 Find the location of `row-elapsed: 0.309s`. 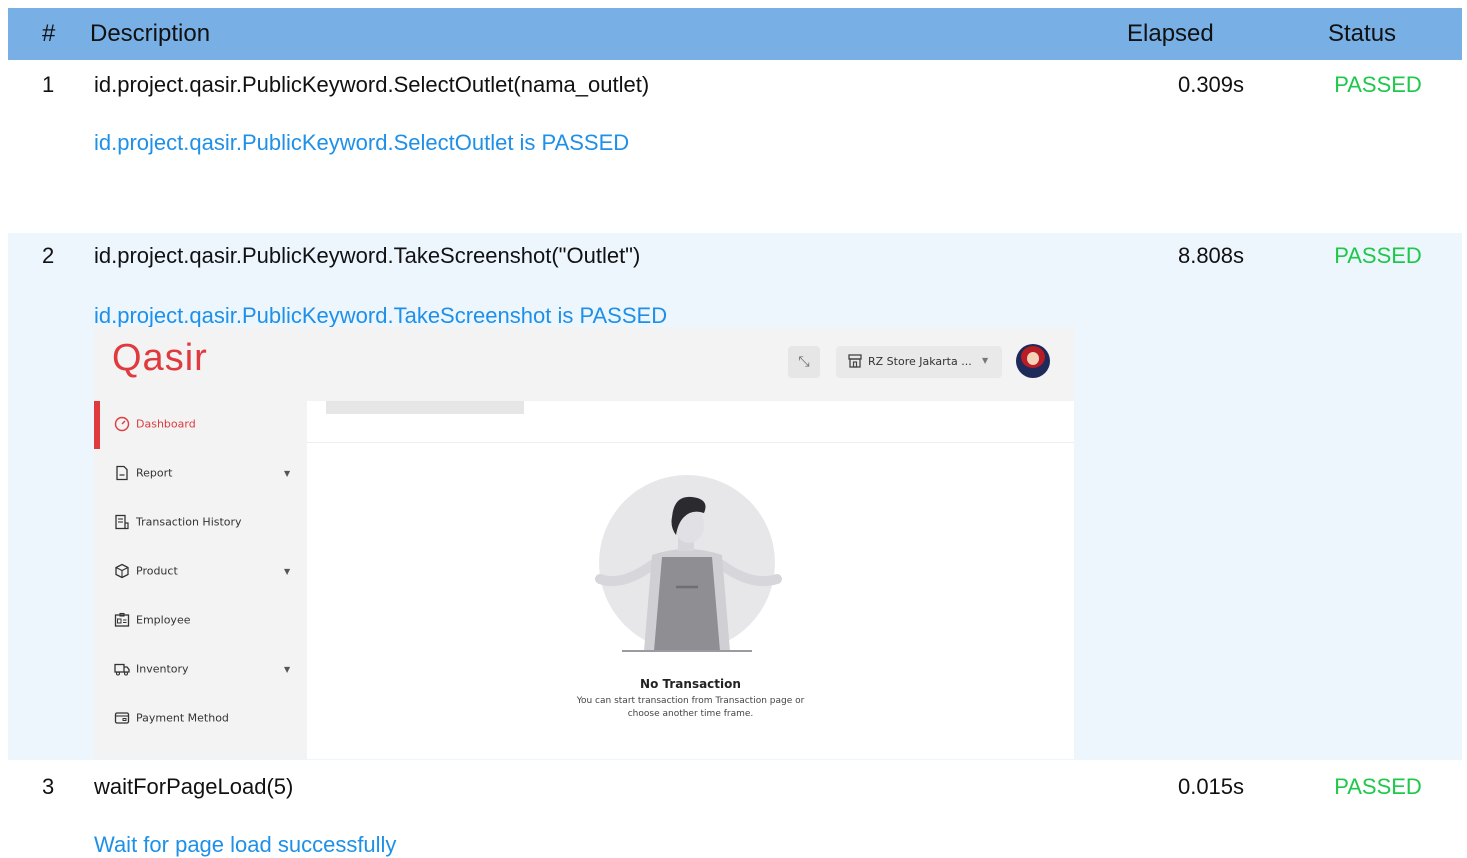

row-elapsed: 0.309s is located at coordinates (1211, 84).